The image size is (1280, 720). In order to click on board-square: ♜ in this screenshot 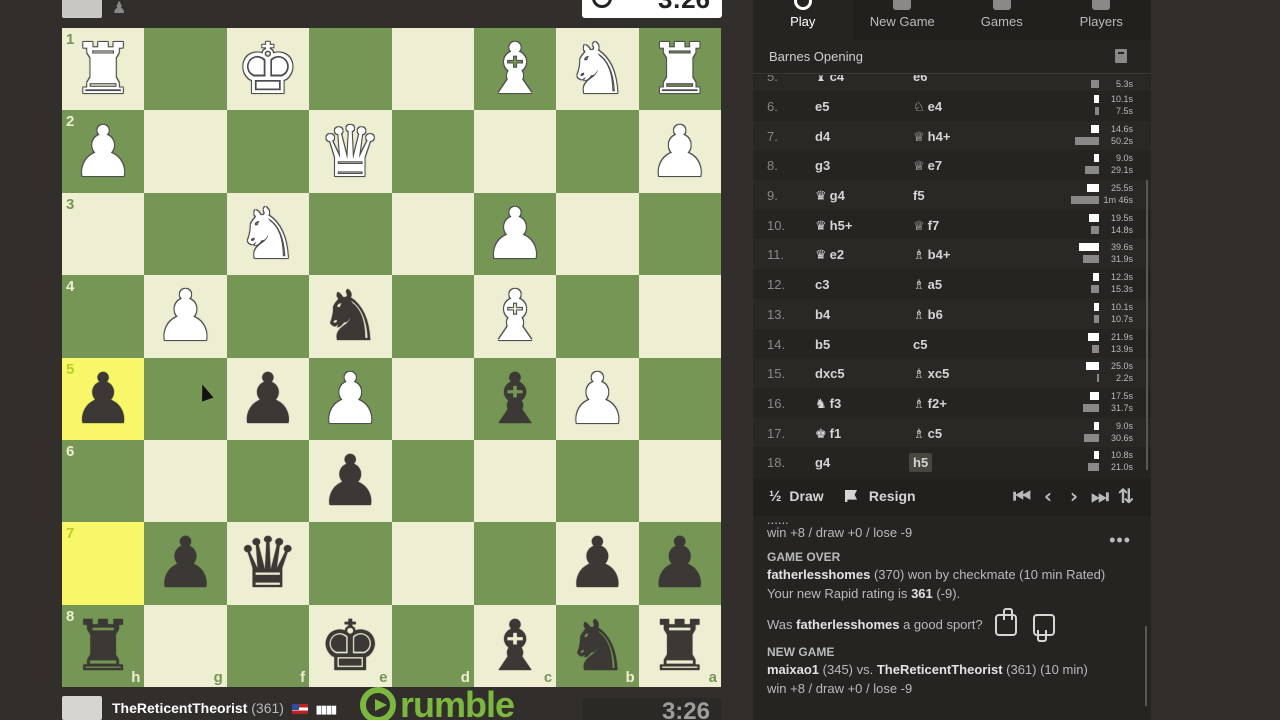, I will do `click(679, 69)`.